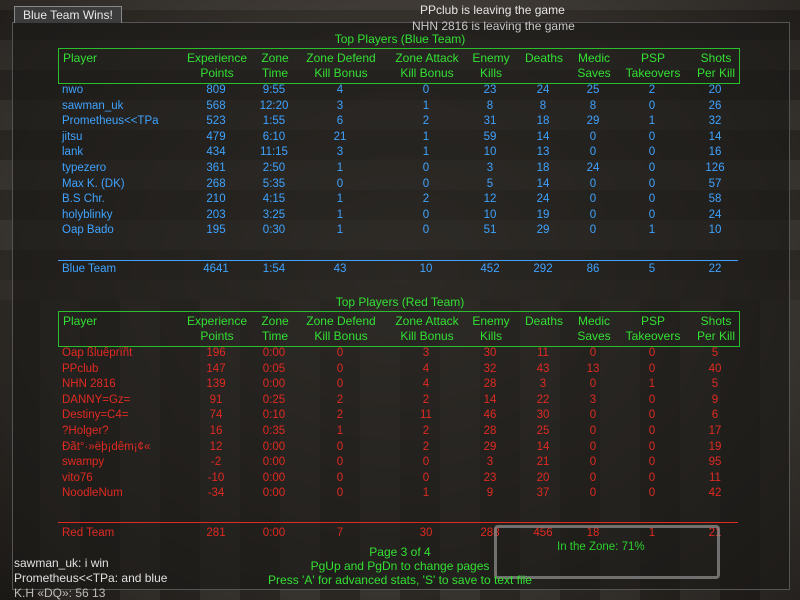 This screenshot has height=600, width=800. Describe the element at coordinates (216, 368) in the screenshot. I see `red-cell-experience-points: 147` at that location.